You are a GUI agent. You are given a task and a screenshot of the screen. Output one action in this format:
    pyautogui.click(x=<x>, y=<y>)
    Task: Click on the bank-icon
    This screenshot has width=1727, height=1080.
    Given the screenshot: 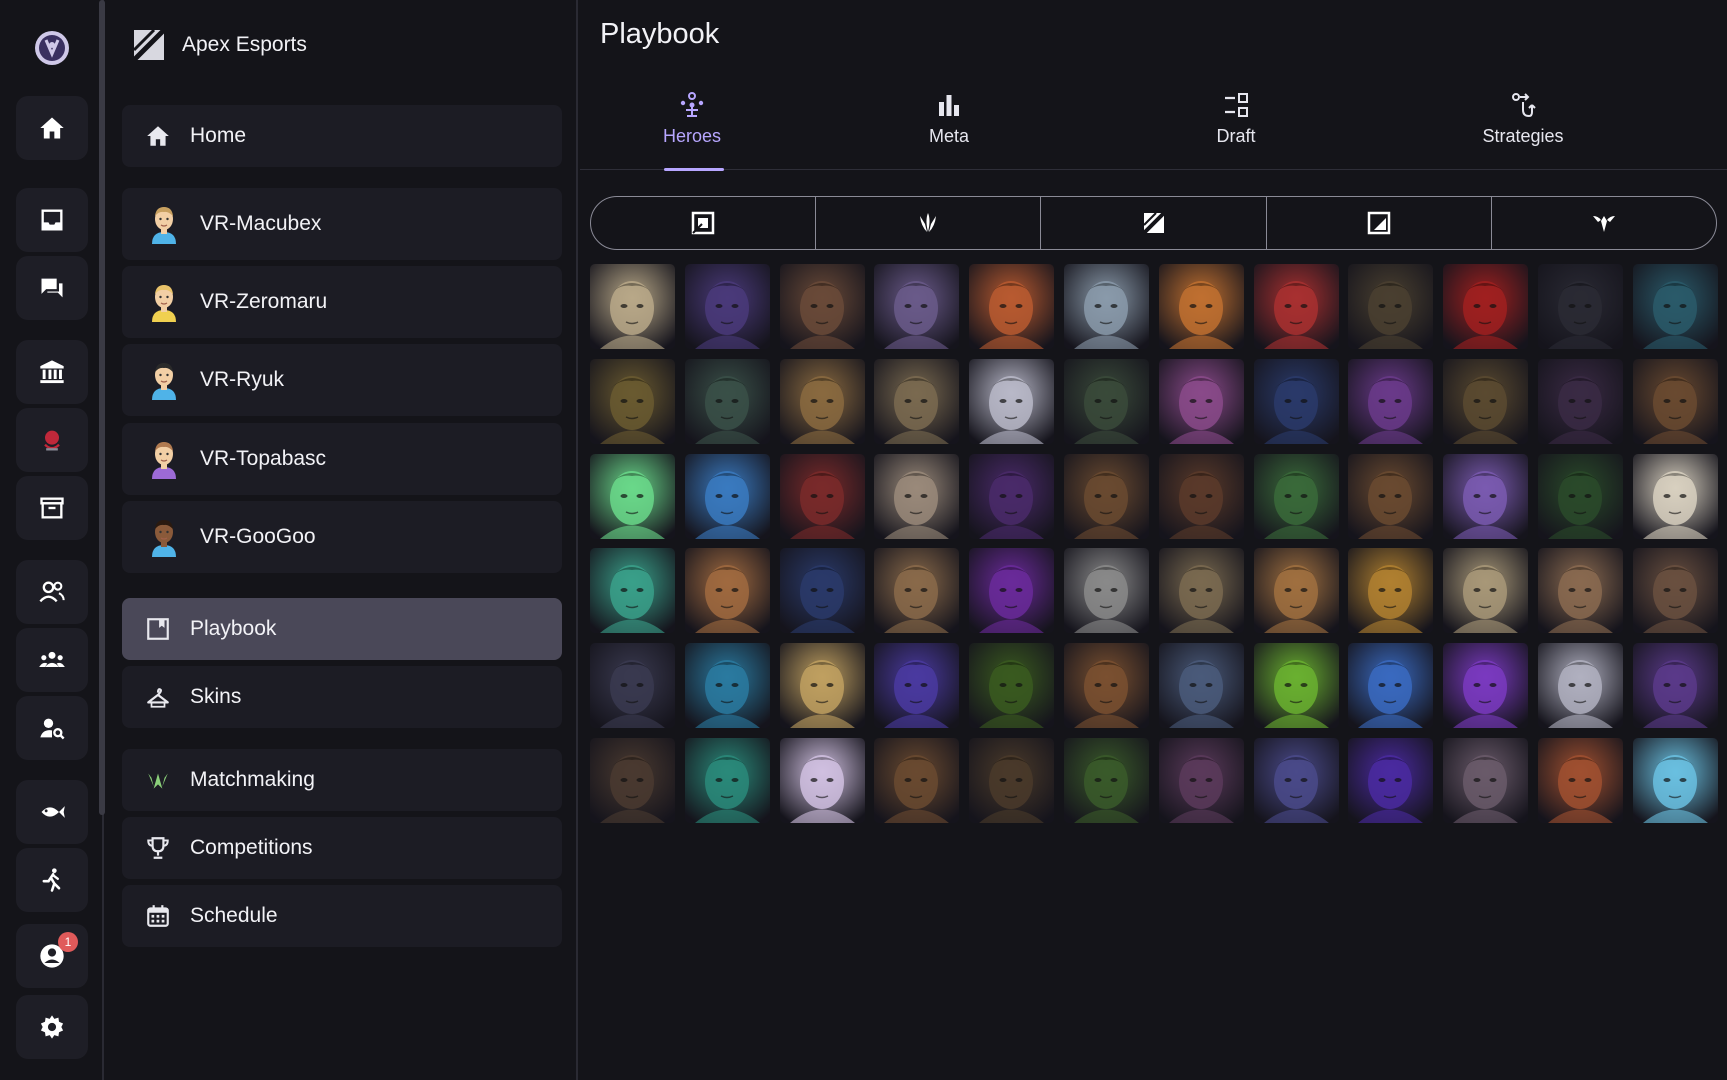 What is the action you would take?
    pyautogui.click(x=52, y=372)
    